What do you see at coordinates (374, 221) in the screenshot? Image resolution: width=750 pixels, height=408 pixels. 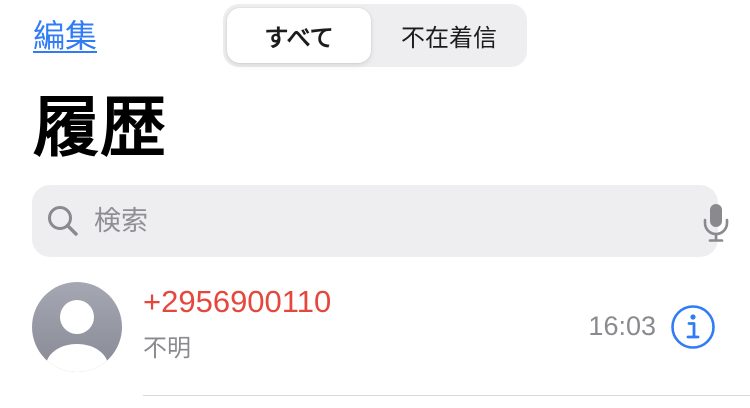 I see `search-input` at bounding box center [374, 221].